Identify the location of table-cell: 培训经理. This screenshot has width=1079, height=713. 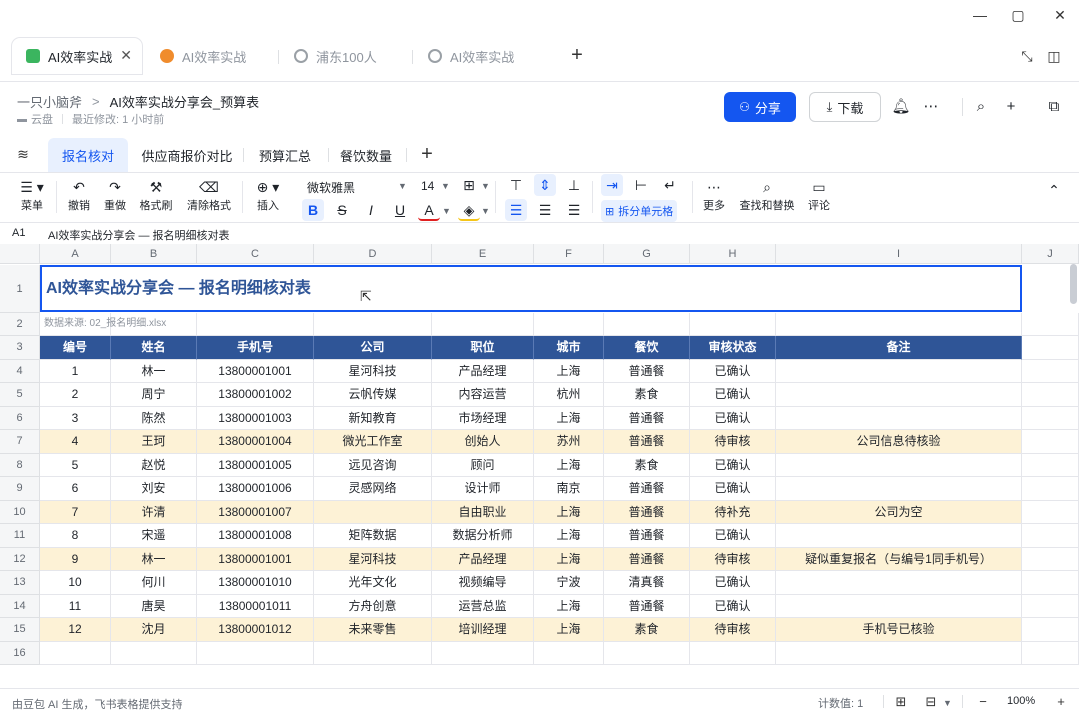
(483, 630).